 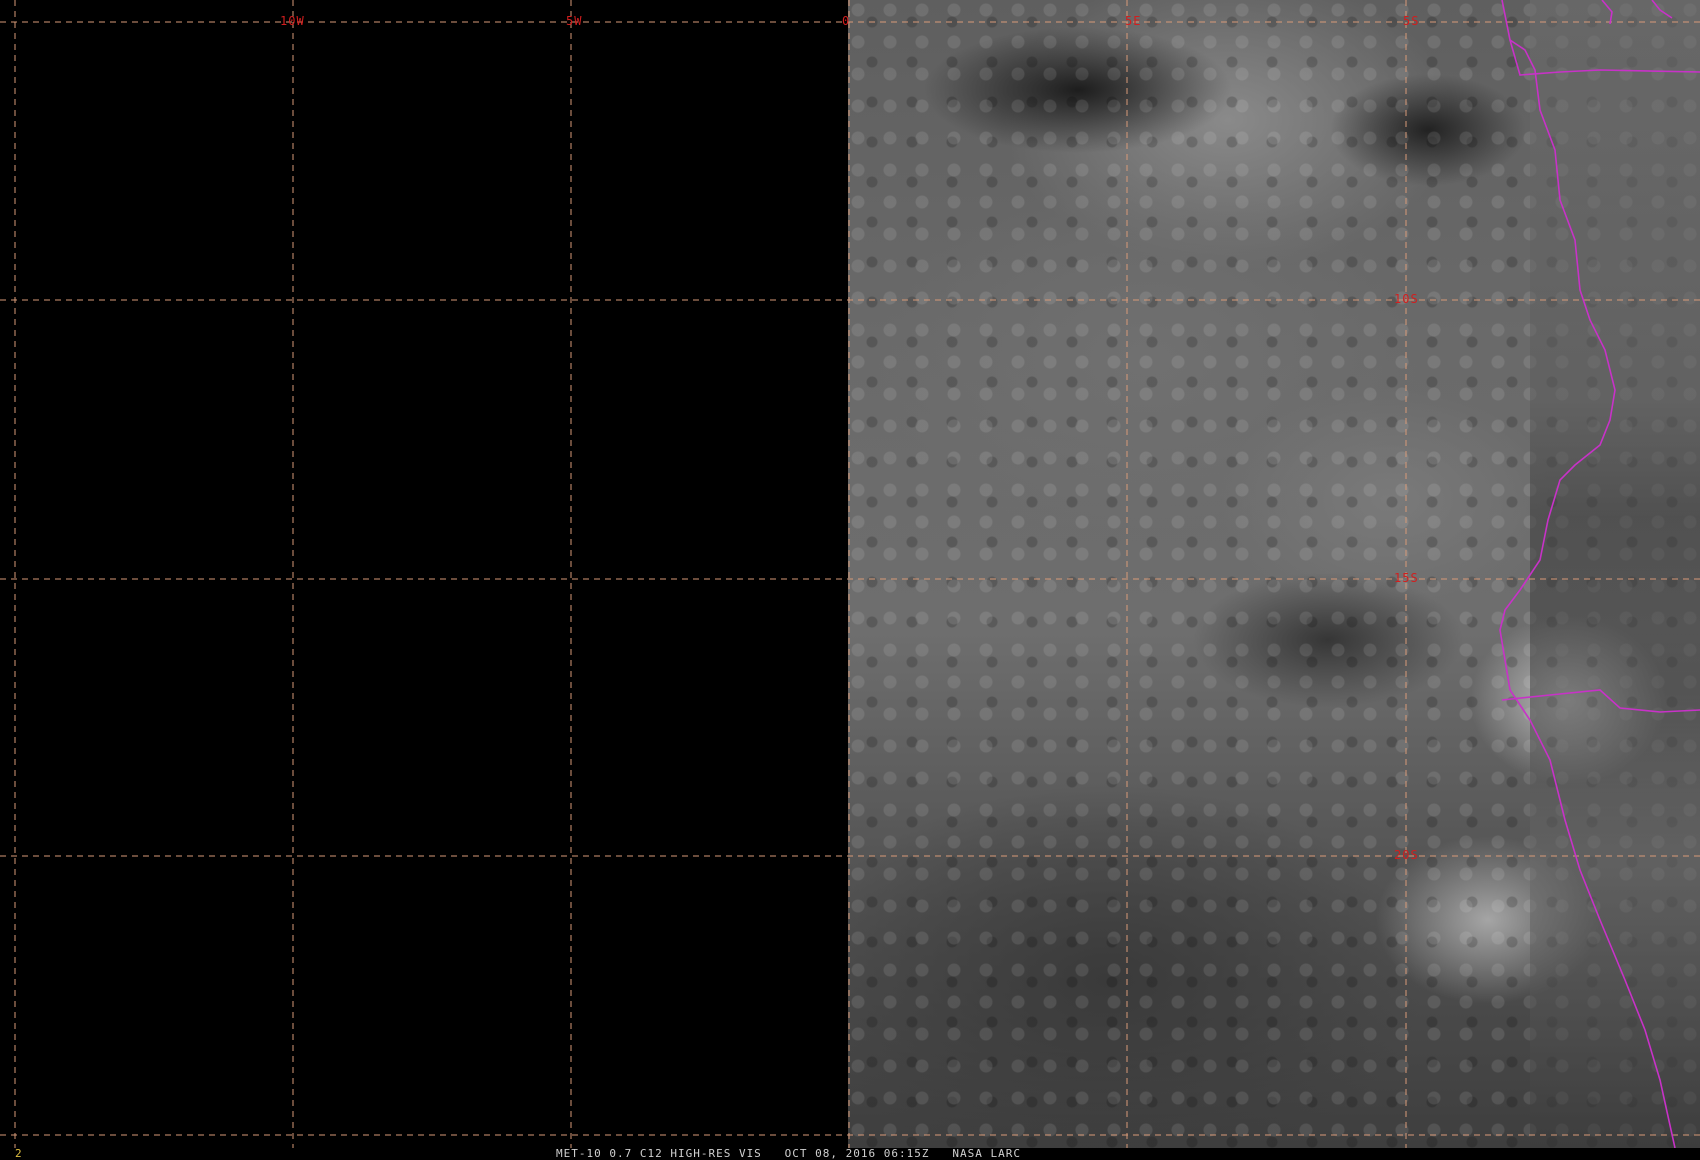 What do you see at coordinates (1406, 855) in the screenshot?
I see `latitude-label-20s: 20S` at bounding box center [1406, 855].